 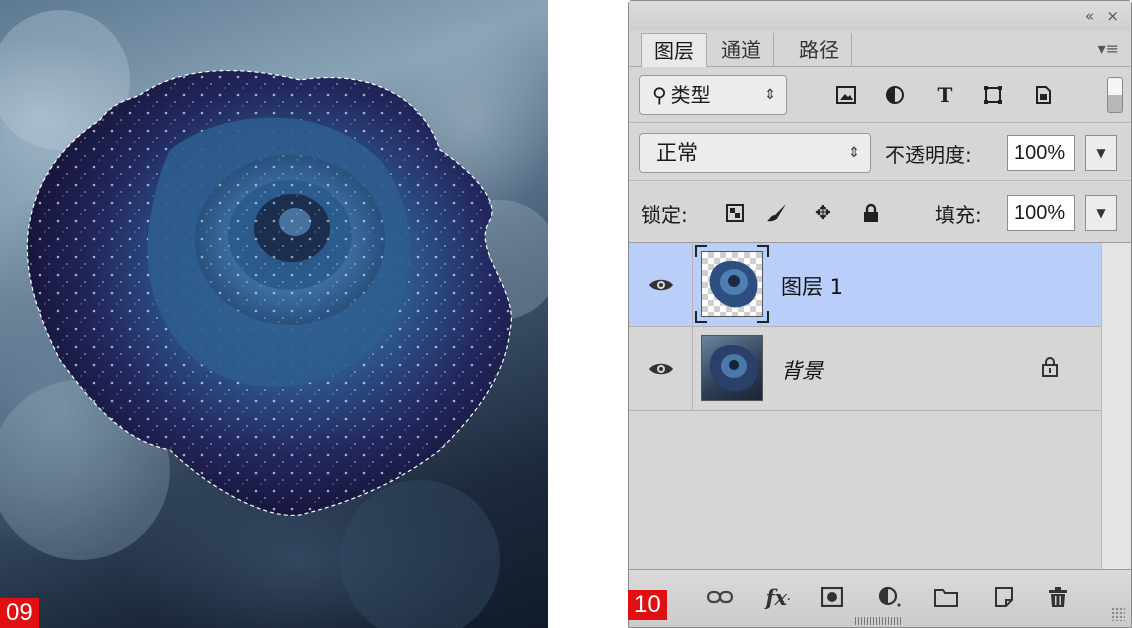 What do you see at coordinates (1041, 153) in the screenshot?
I see `opacity-input: 100%` at bounding box center [1041, 153].